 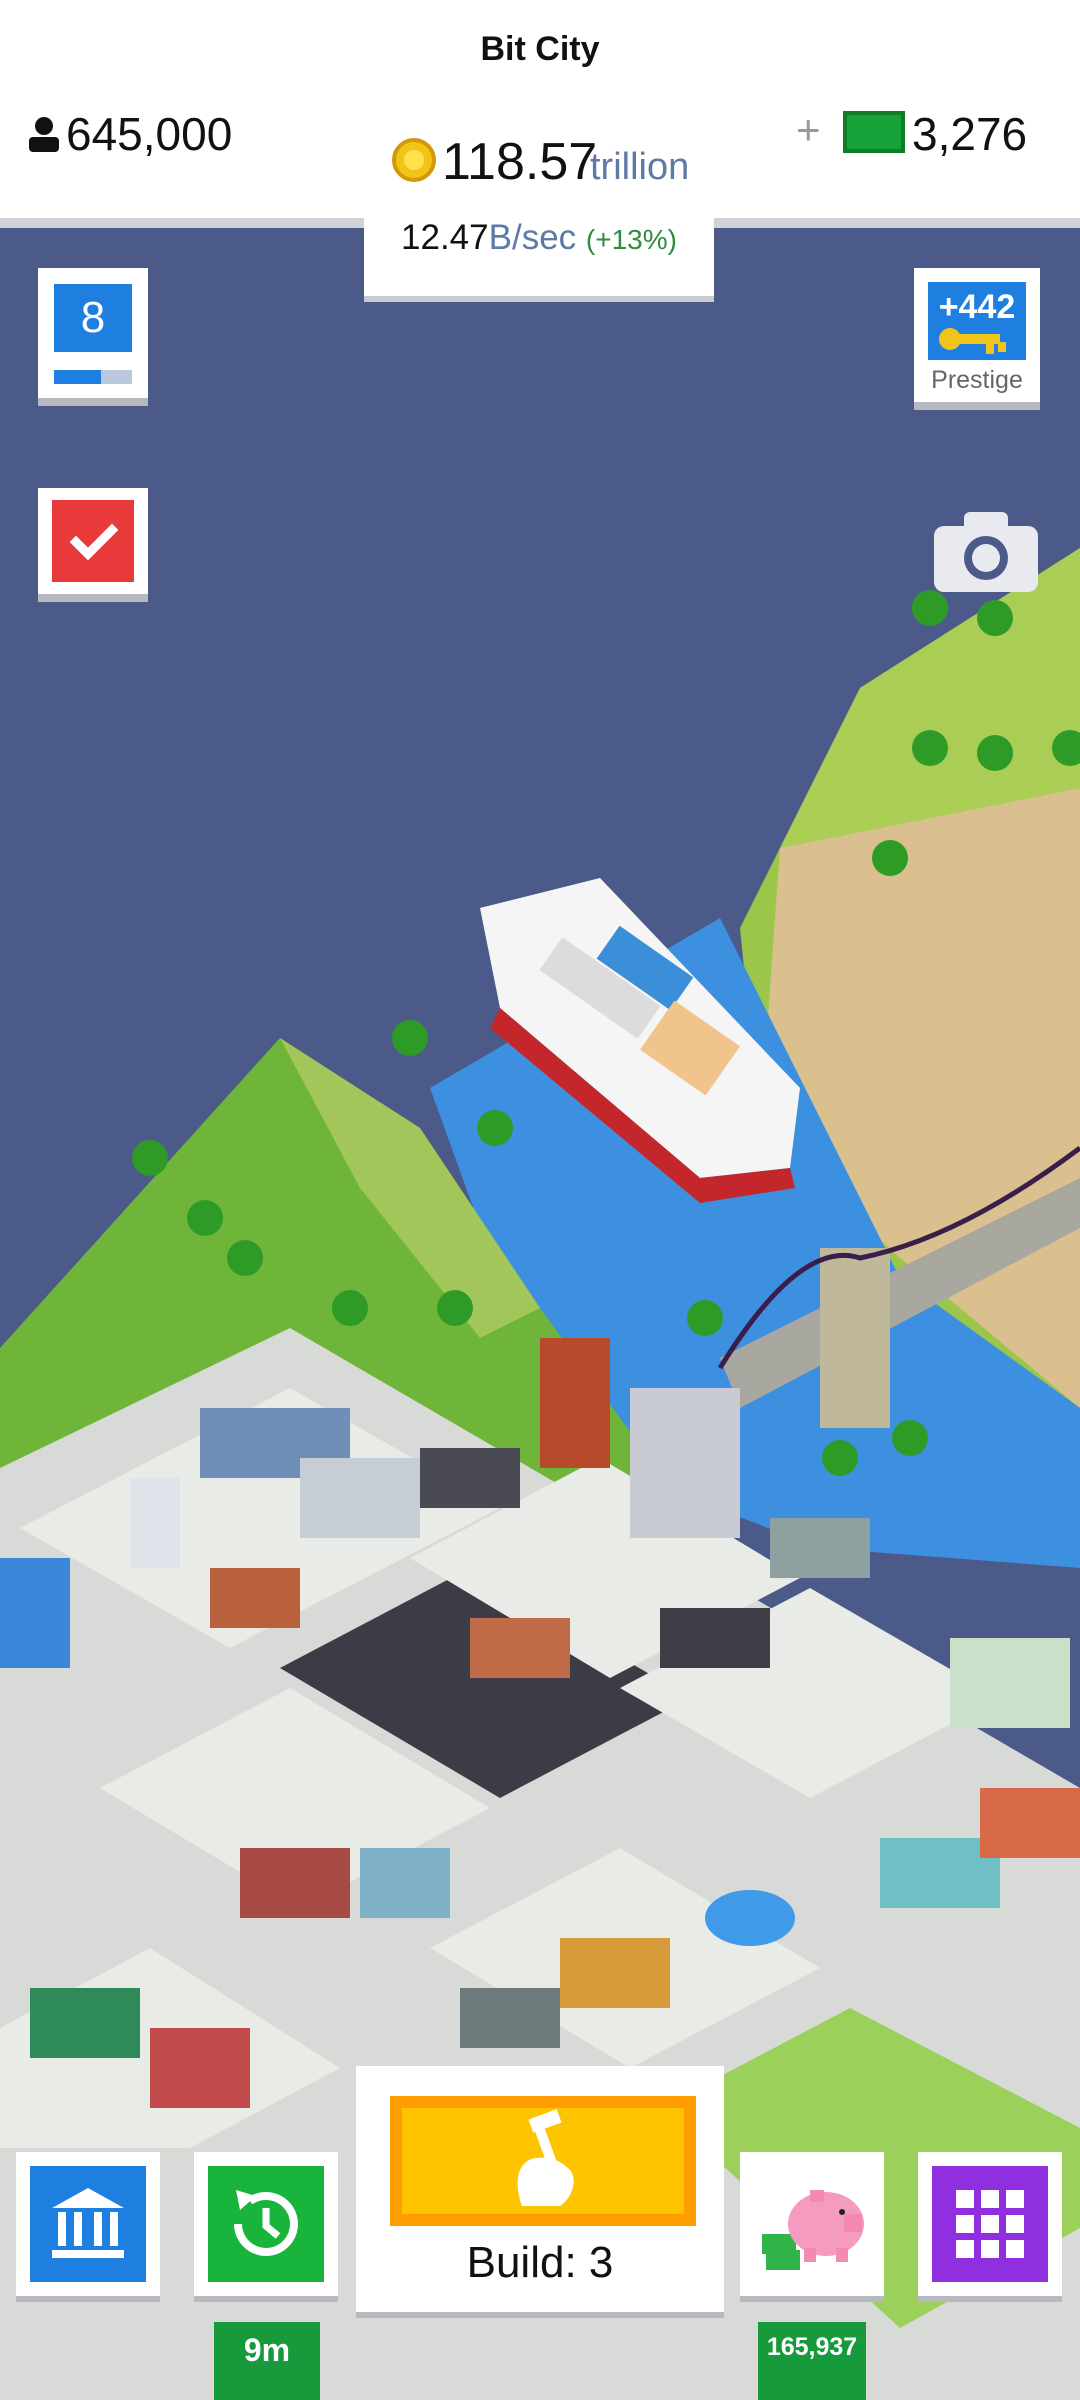 What do you see at coordinates (977, 380) in the screenshot?
I see `prestige-label: Prestige` at bounding box center [977, 380].